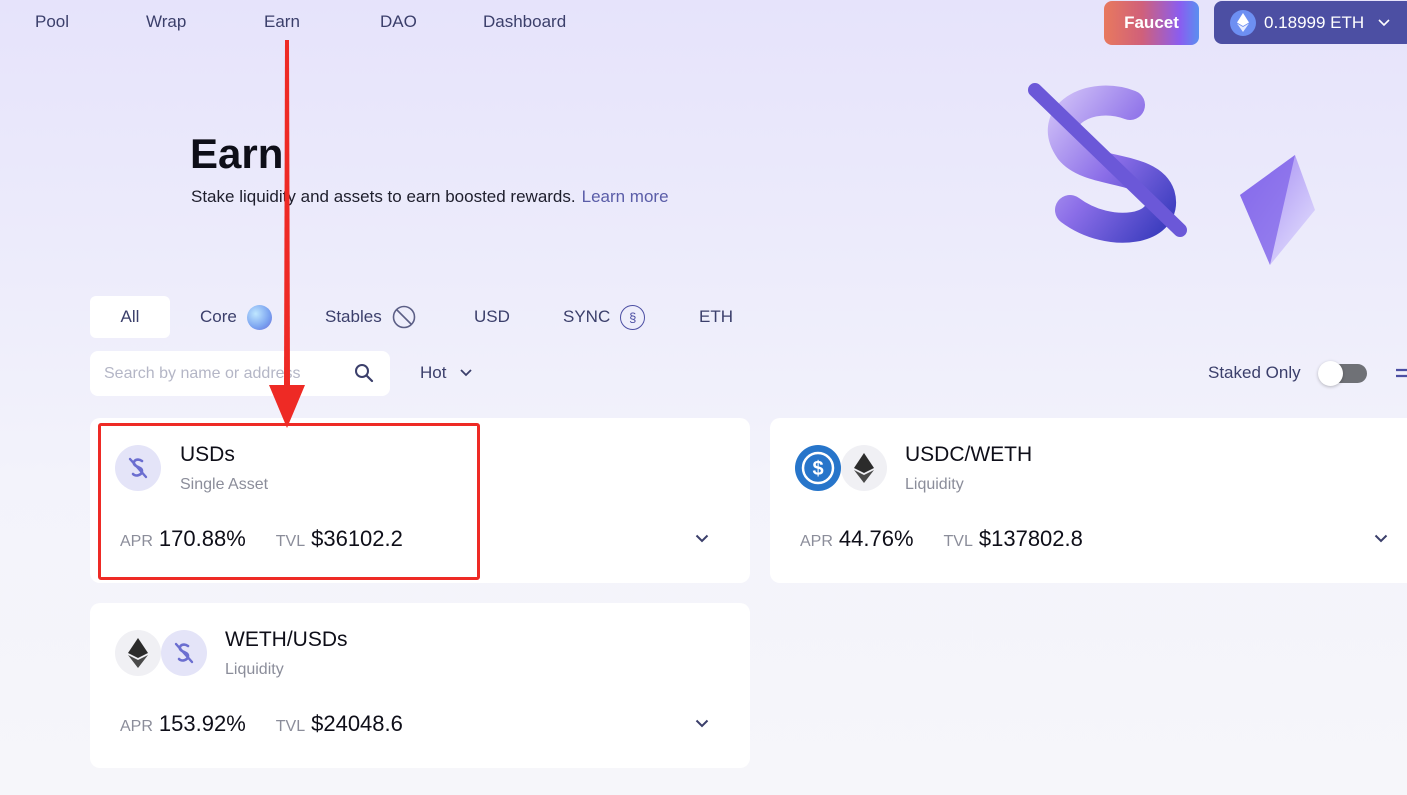  What do you see at coordinates (969, 454) in the screenshot?
I see `pool-name: USDC/WETH` at bounding box center [969, 454].